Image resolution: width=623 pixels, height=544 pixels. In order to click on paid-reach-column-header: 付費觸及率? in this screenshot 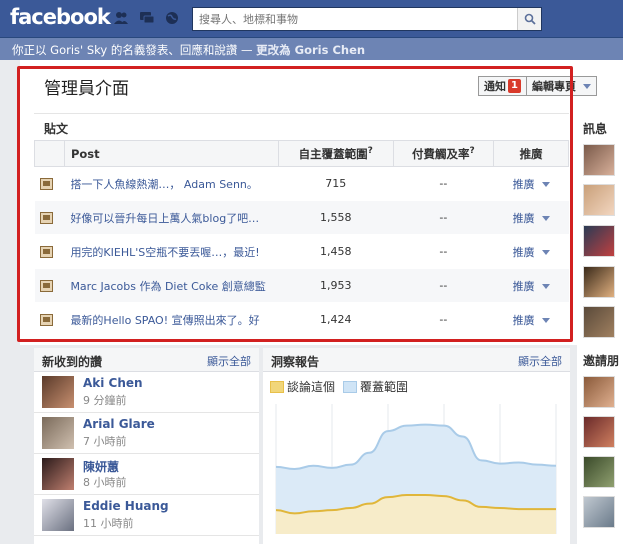, I will do `click(443, 153)`.